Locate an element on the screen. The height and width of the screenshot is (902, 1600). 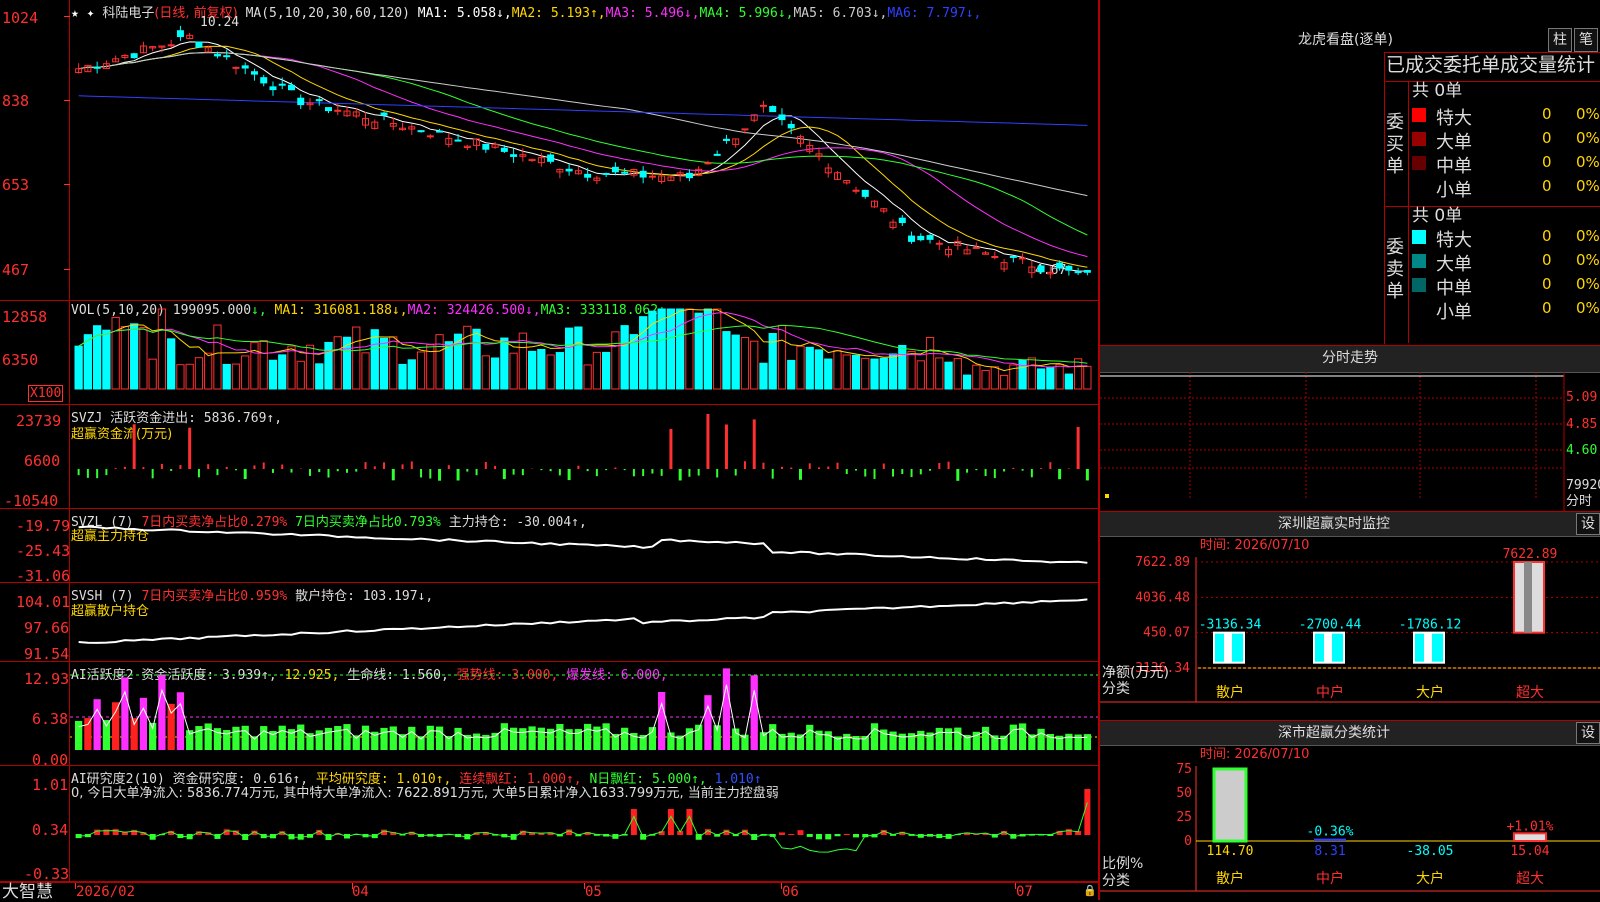
fund-flow-chart is located at coordinates (549, 456).